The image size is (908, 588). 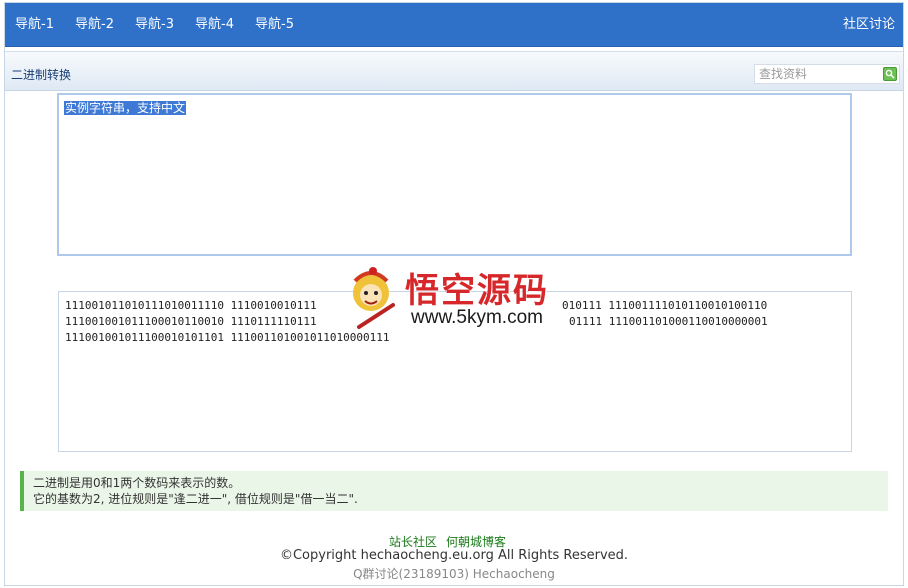 I want to click on nav-item-1: 导航-1, so click(x=34, y=25).